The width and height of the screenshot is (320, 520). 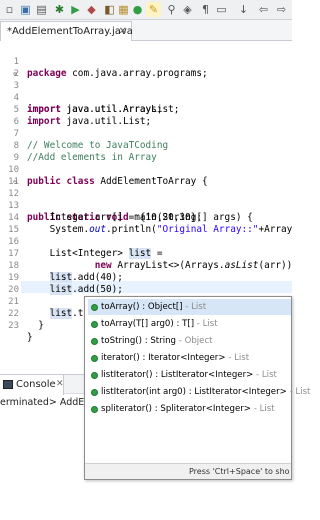 I want to click on new-package-icon: ▦, so click(x=123, y=9).